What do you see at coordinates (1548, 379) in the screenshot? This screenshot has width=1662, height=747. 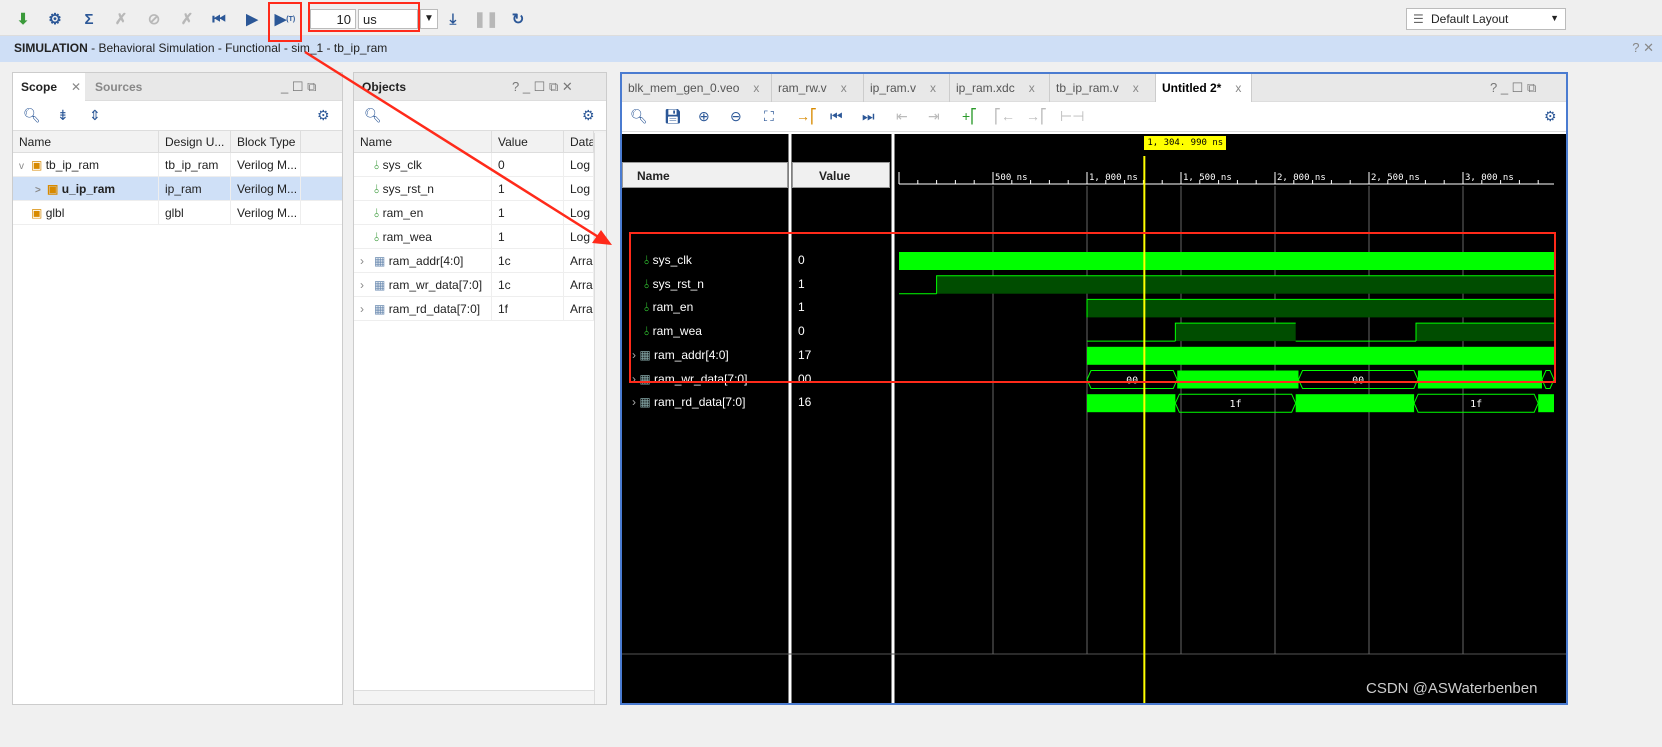 I see `bus-value-segment` at bounding box center [1548, 379].